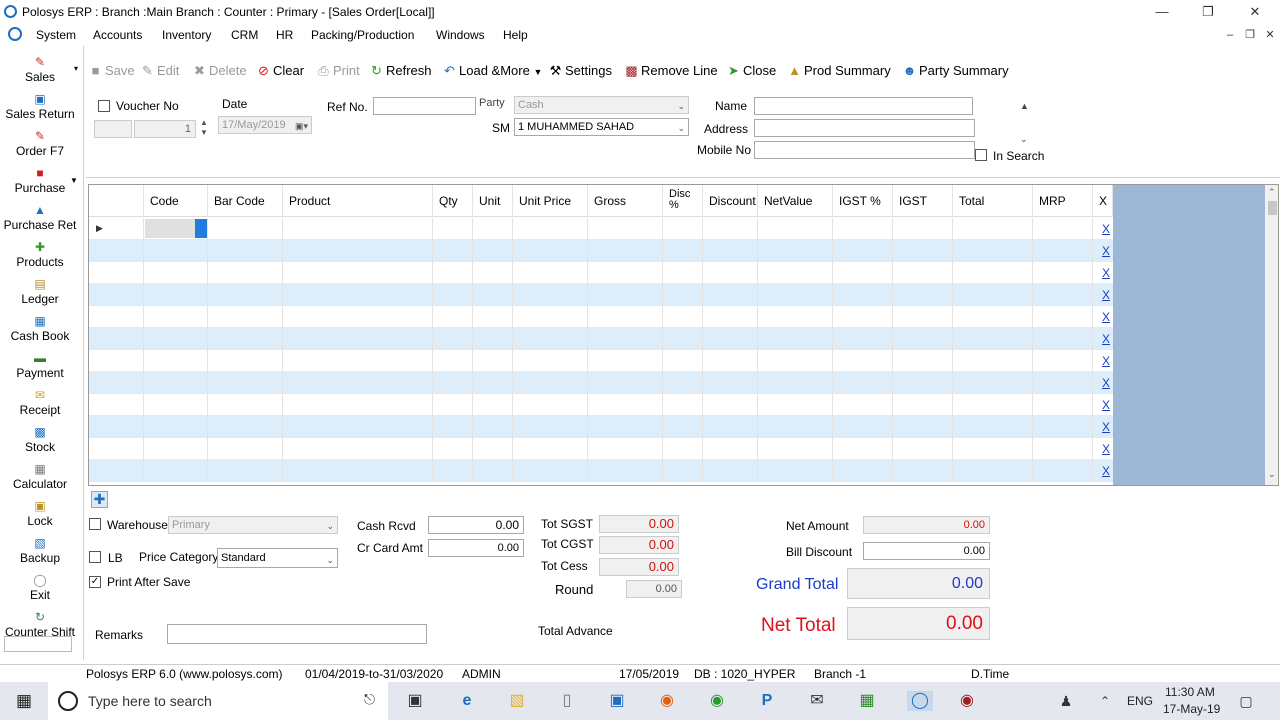 The width and height of the screenshot is (1280, 720). Describe the element at coordinates (219, 71) in the screenshot. I see `delete-button: ✖ Delete` at that location.